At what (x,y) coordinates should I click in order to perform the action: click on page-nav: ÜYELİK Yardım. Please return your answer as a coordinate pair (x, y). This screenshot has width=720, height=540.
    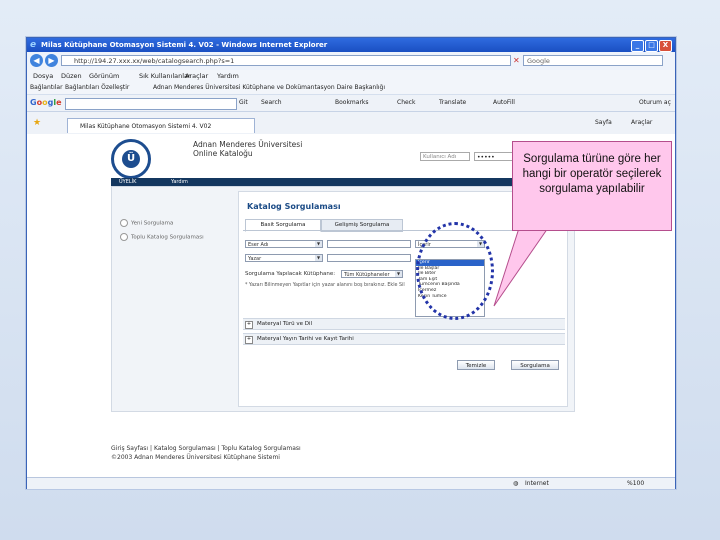
    Looking at the image, I should click on (343, 182).